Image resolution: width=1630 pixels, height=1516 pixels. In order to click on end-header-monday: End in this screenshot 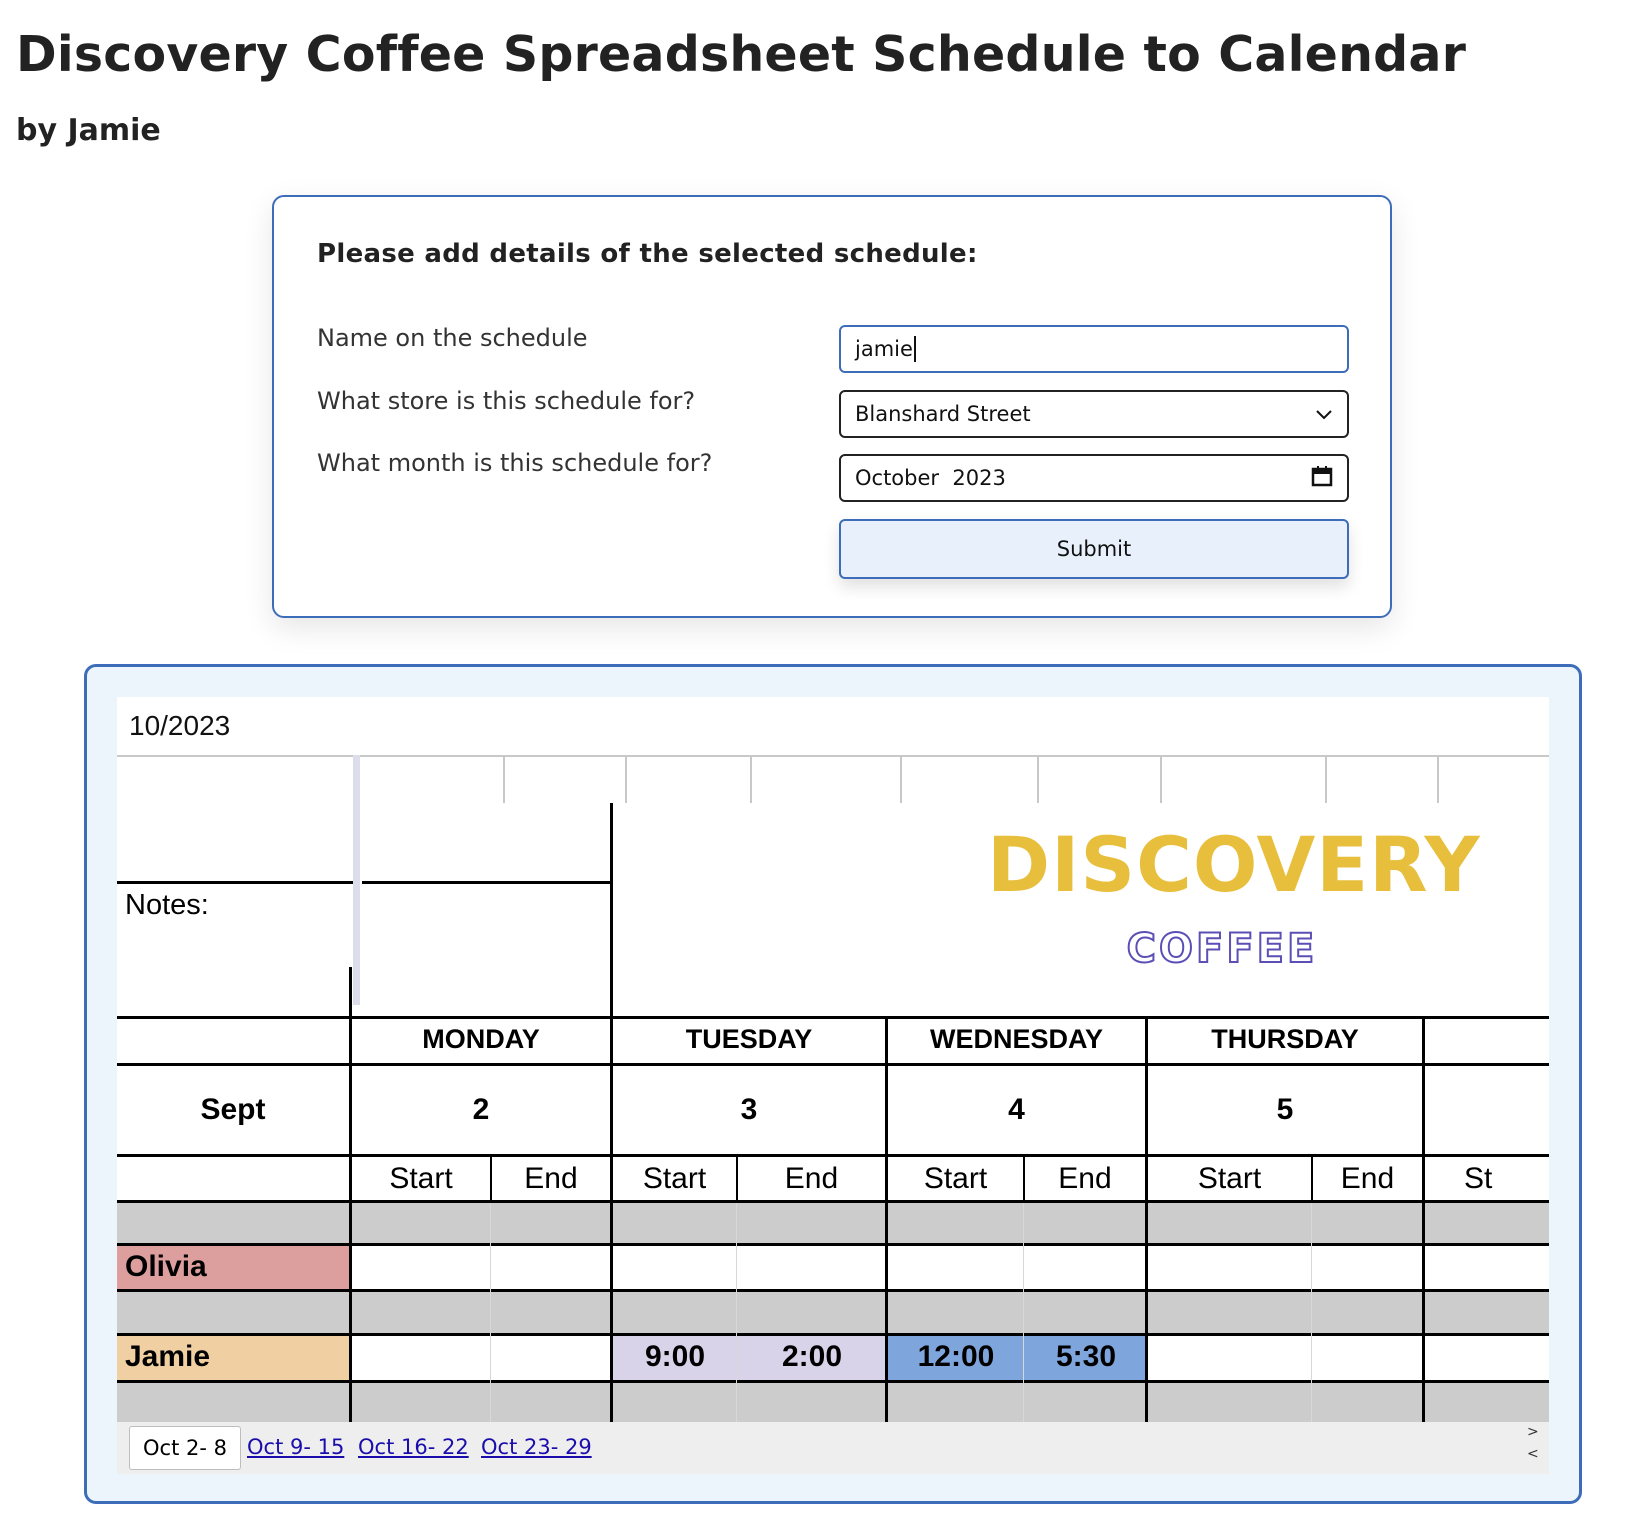, I will do `click(551, 1178)`.